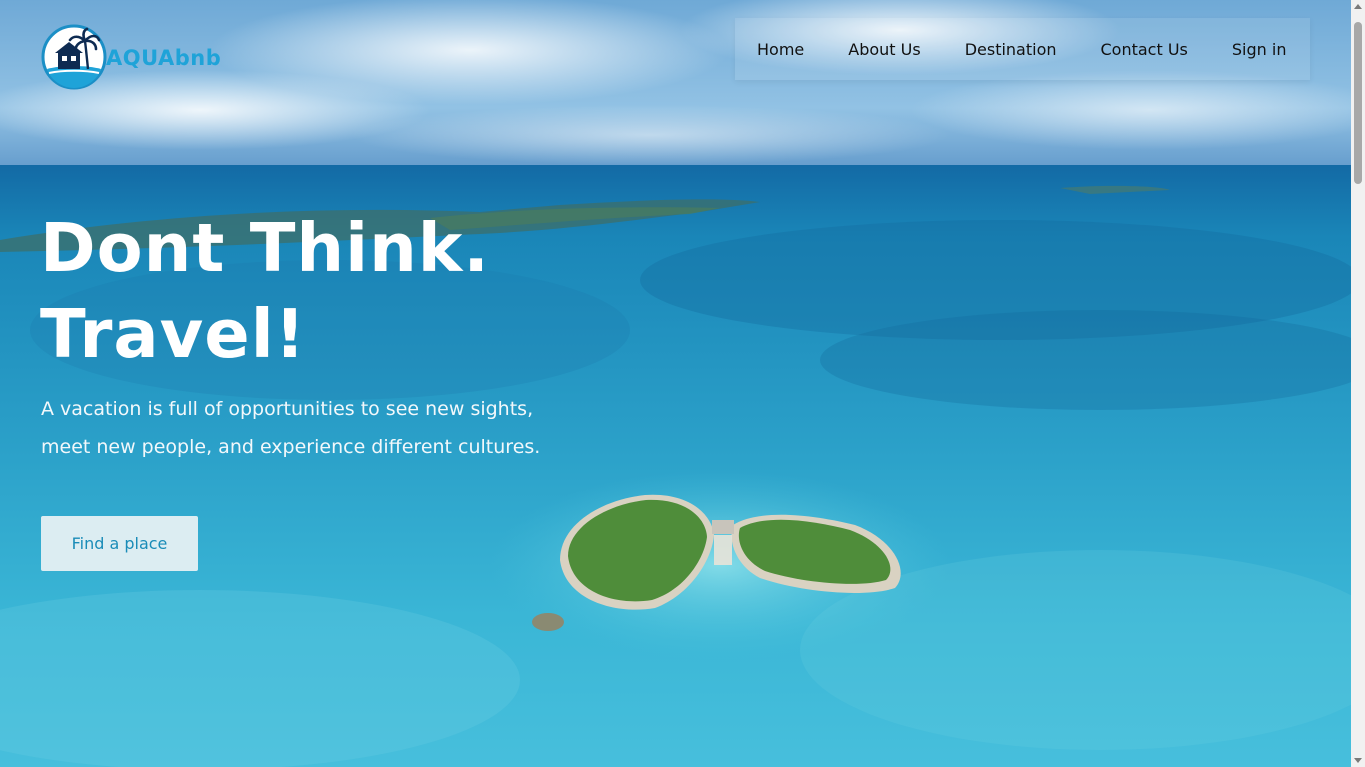 The height and width of the screenshot is (767, 1365). I want to click on hero-headline-line-1: Dont Think., so click(265, 248).